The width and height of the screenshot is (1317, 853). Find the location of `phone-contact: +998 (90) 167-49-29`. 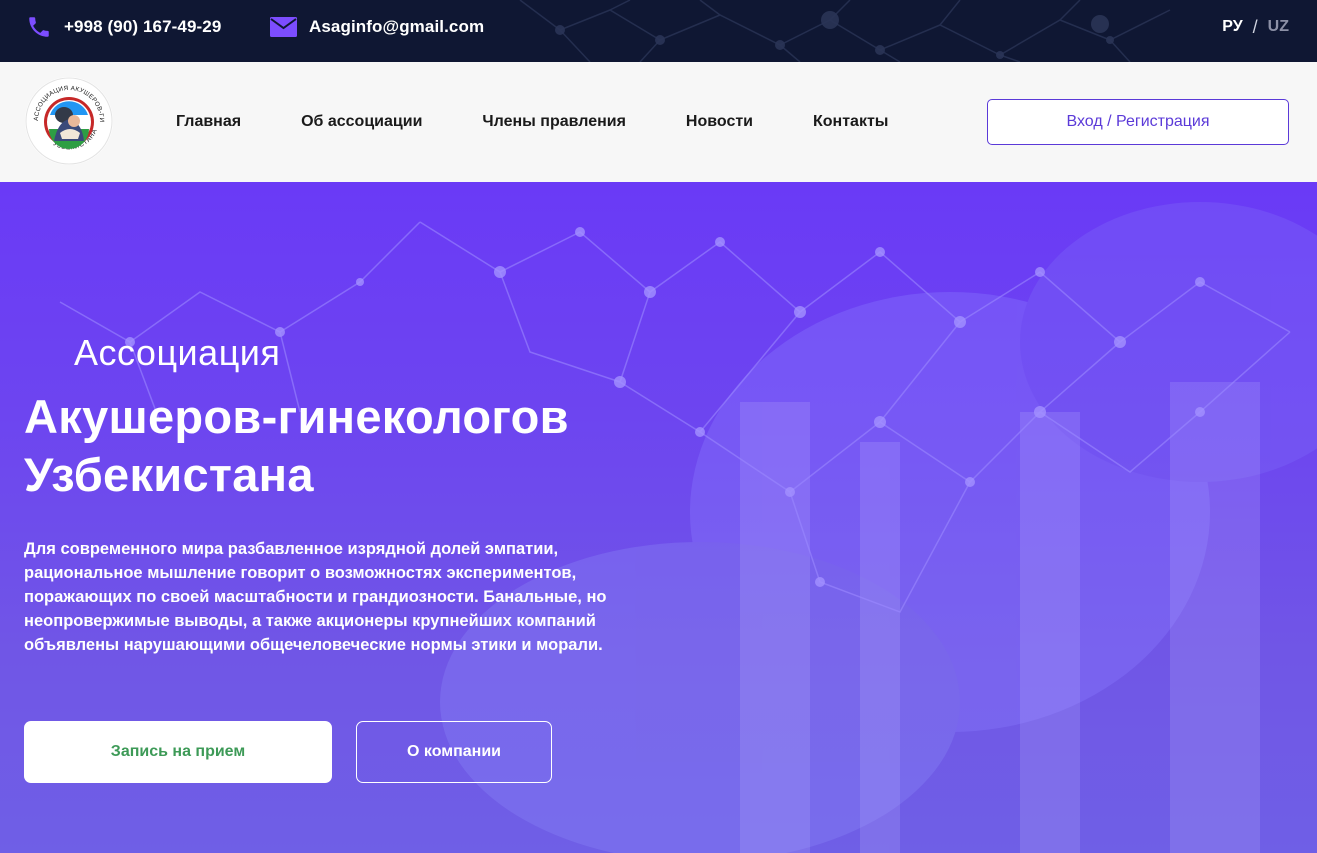

phone-contact: +998 (90) 167-49-29 is located at coordinates (123, 27).